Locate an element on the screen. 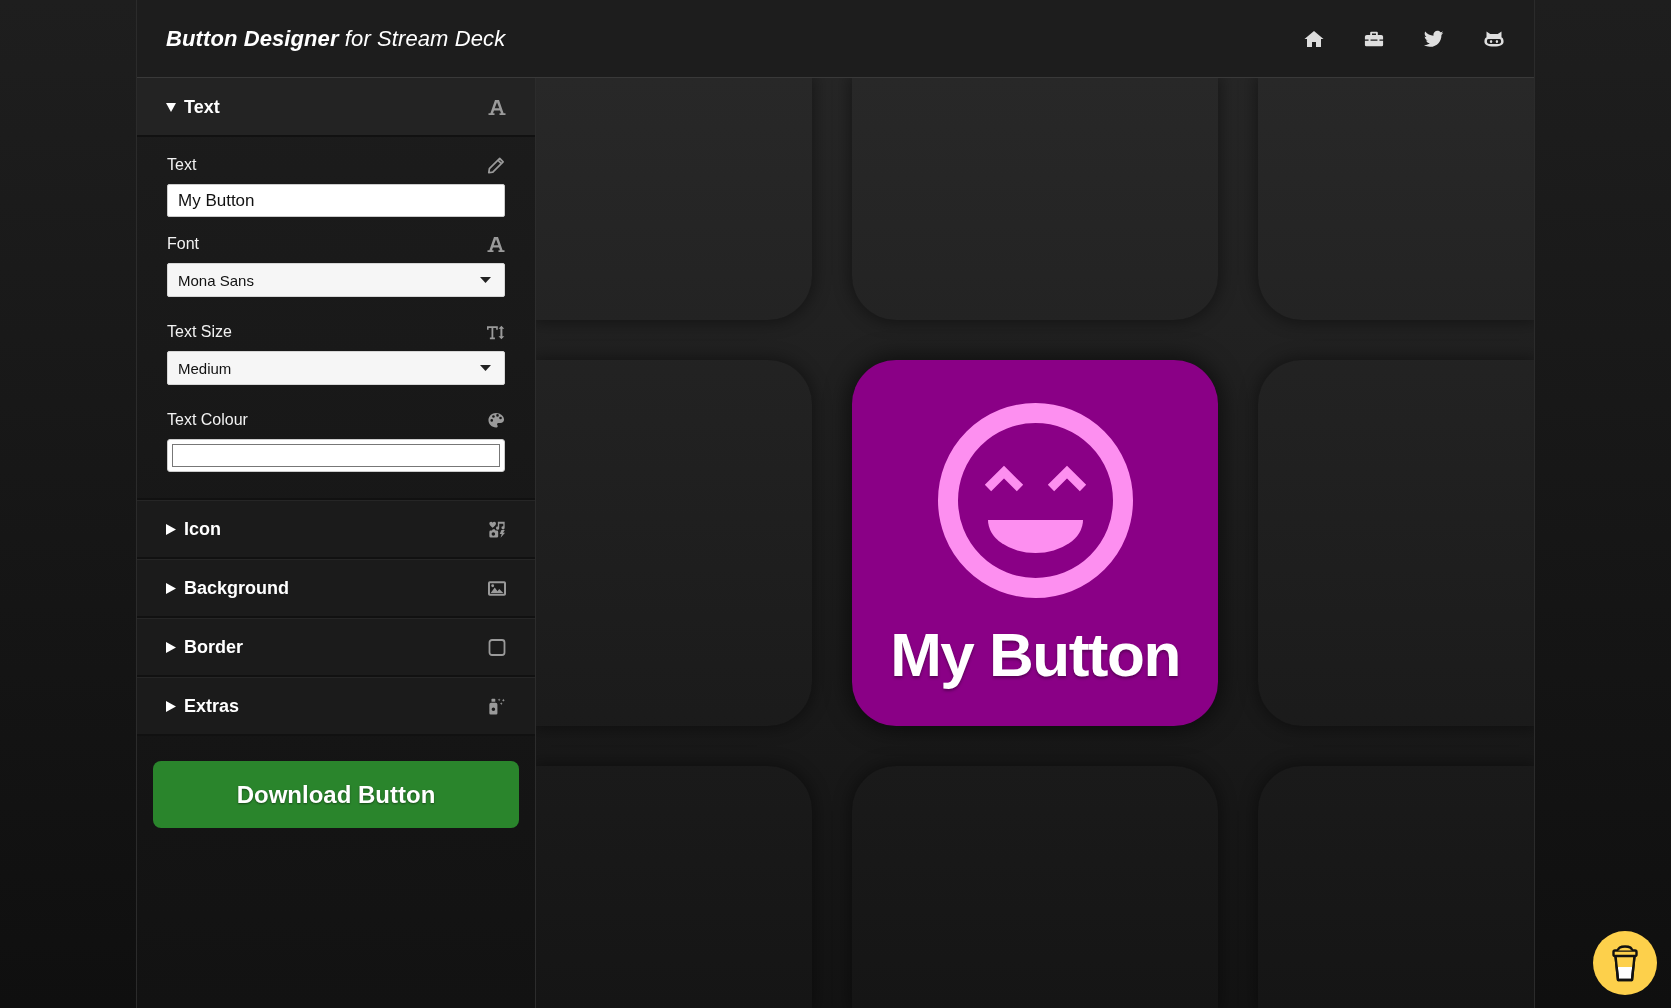 This screenshot has height=1008, width=1671. section-header: Extras is located at coordinates (336, 706).